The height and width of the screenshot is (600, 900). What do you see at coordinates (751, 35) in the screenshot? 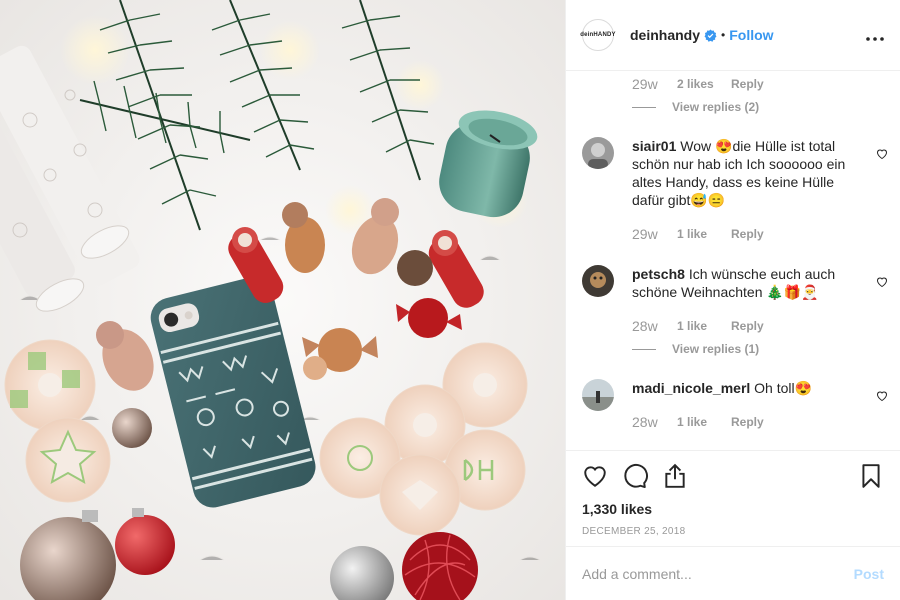
I see `follow-button: Follow` at bounding box center [751, 35].